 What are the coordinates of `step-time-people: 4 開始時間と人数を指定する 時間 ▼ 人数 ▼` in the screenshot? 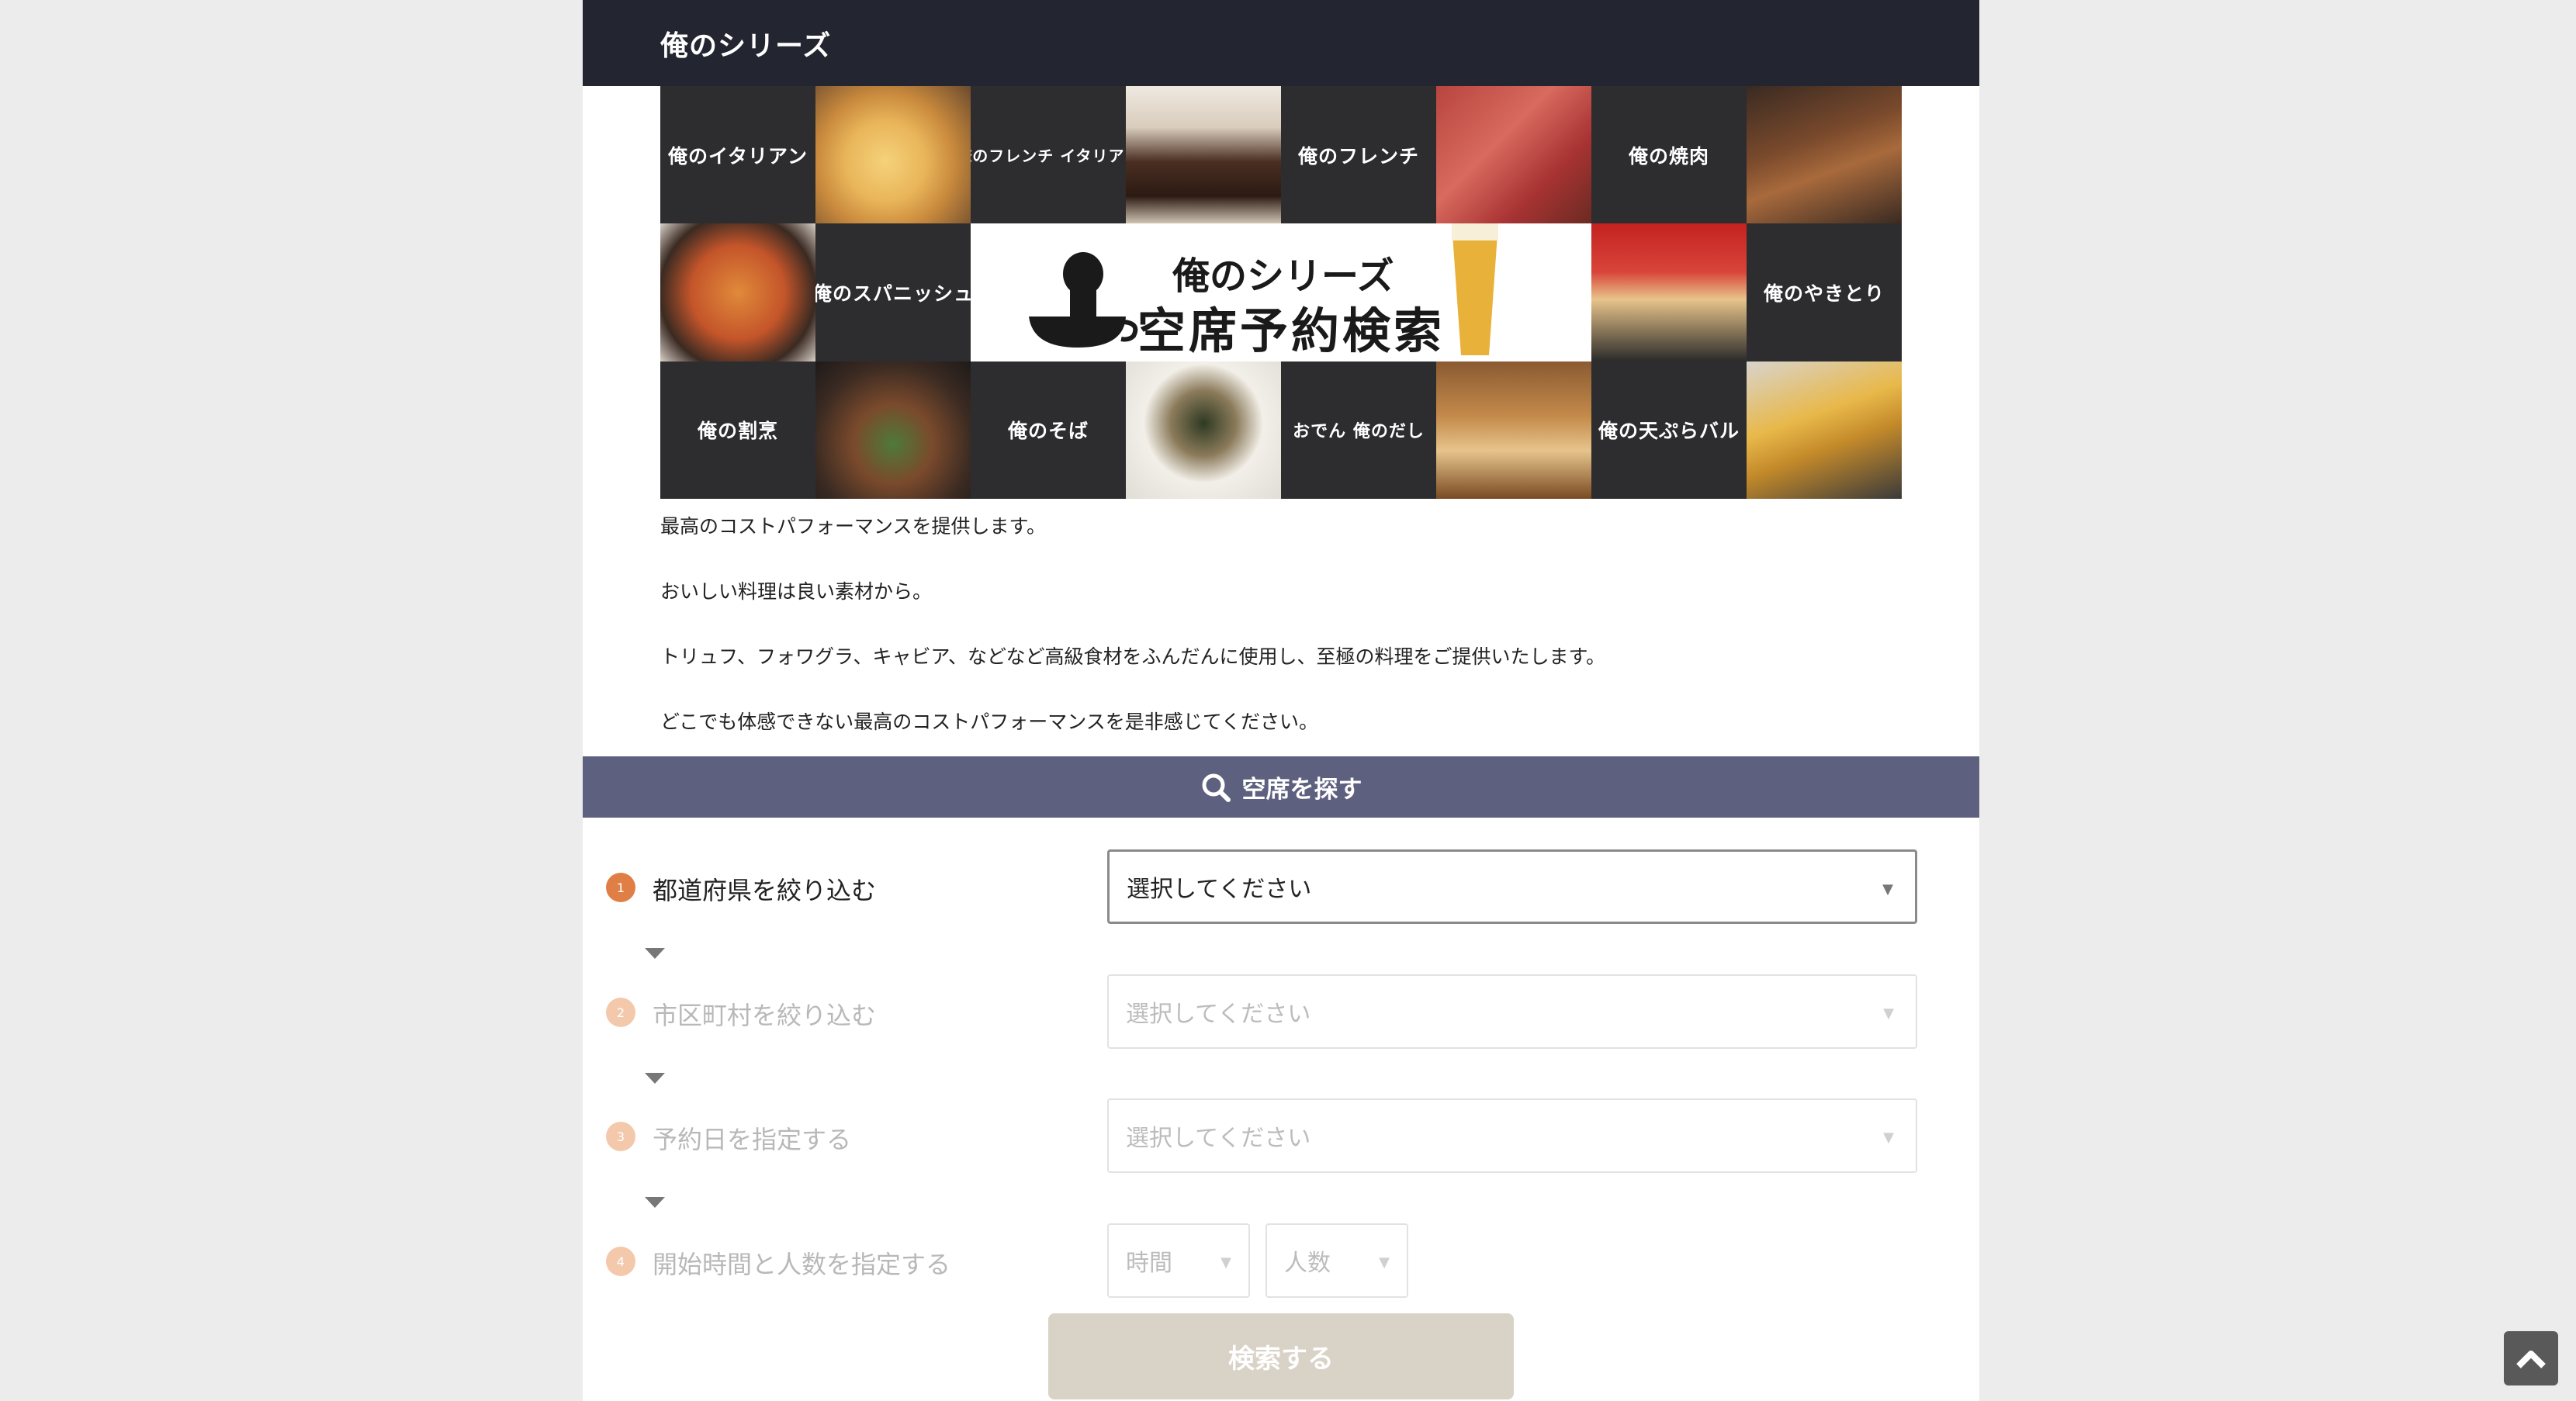 It's located at (1281, 1260).